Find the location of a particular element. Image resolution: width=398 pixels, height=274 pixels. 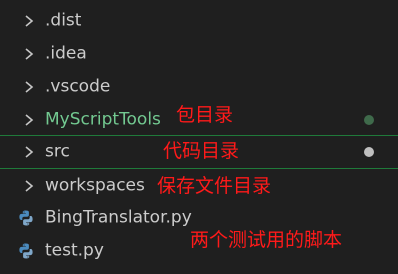

tree-item-label: workspaces is located at coordinates (95, 185).